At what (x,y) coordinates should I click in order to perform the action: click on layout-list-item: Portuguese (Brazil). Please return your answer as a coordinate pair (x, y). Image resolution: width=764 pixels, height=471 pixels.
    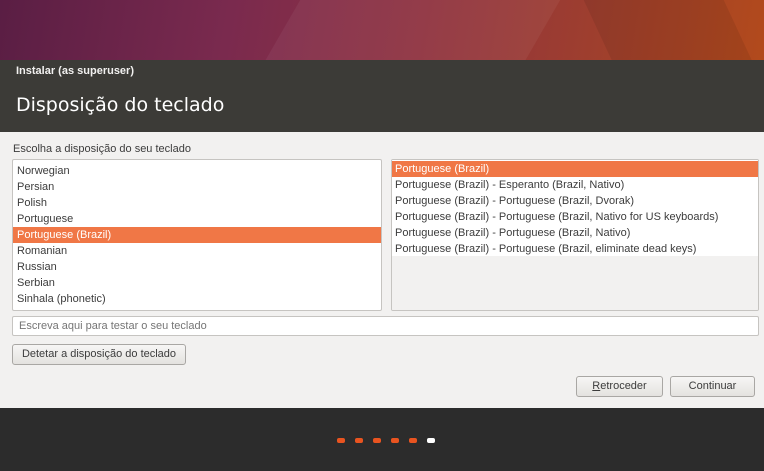
    Looking at the image, I should click on (197, 235).